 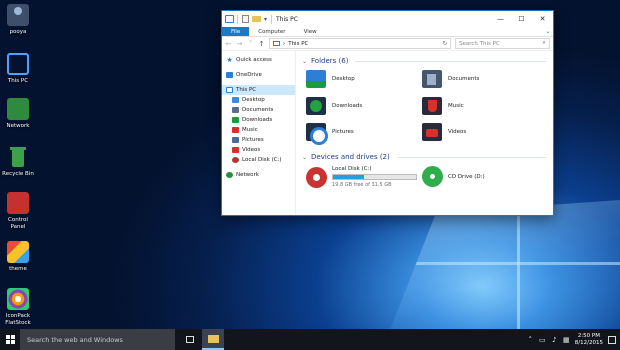 What do you see at coordinates (352, 169) in the screenshot?
I see `drive-label: Local Disk (C:)` at bounding box center [352, 169].